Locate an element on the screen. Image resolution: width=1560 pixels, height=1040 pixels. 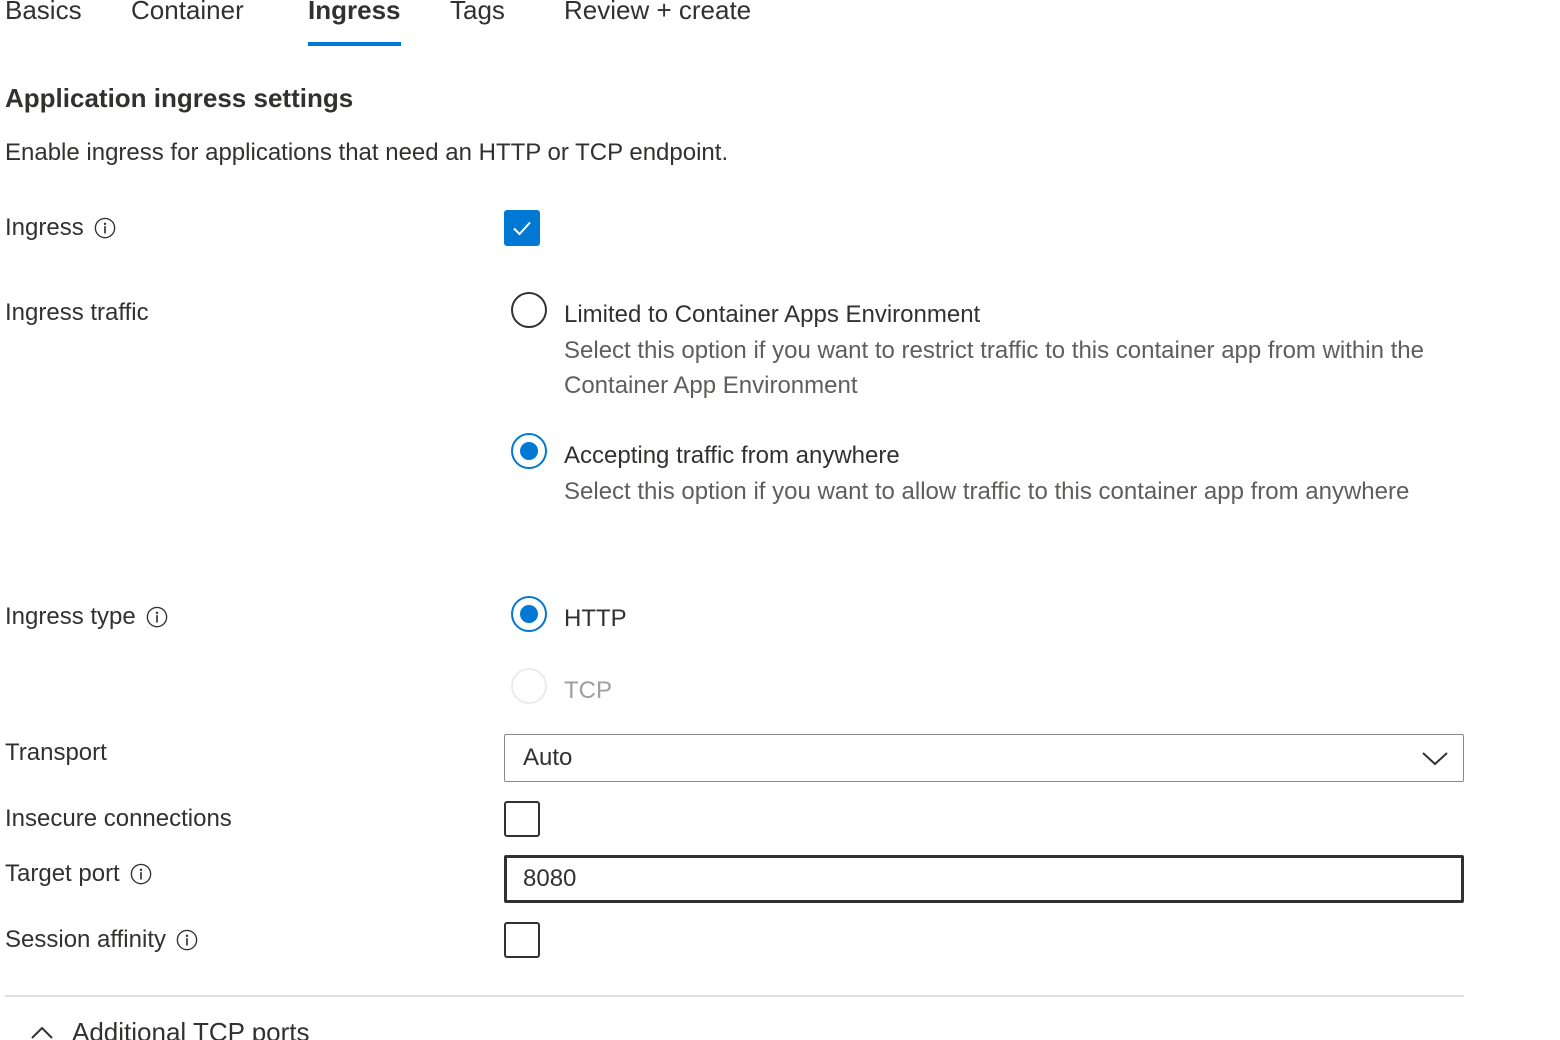
radio-limited-environment-label: Limited to Container Apps Environment is located at coordinates (772, 315).